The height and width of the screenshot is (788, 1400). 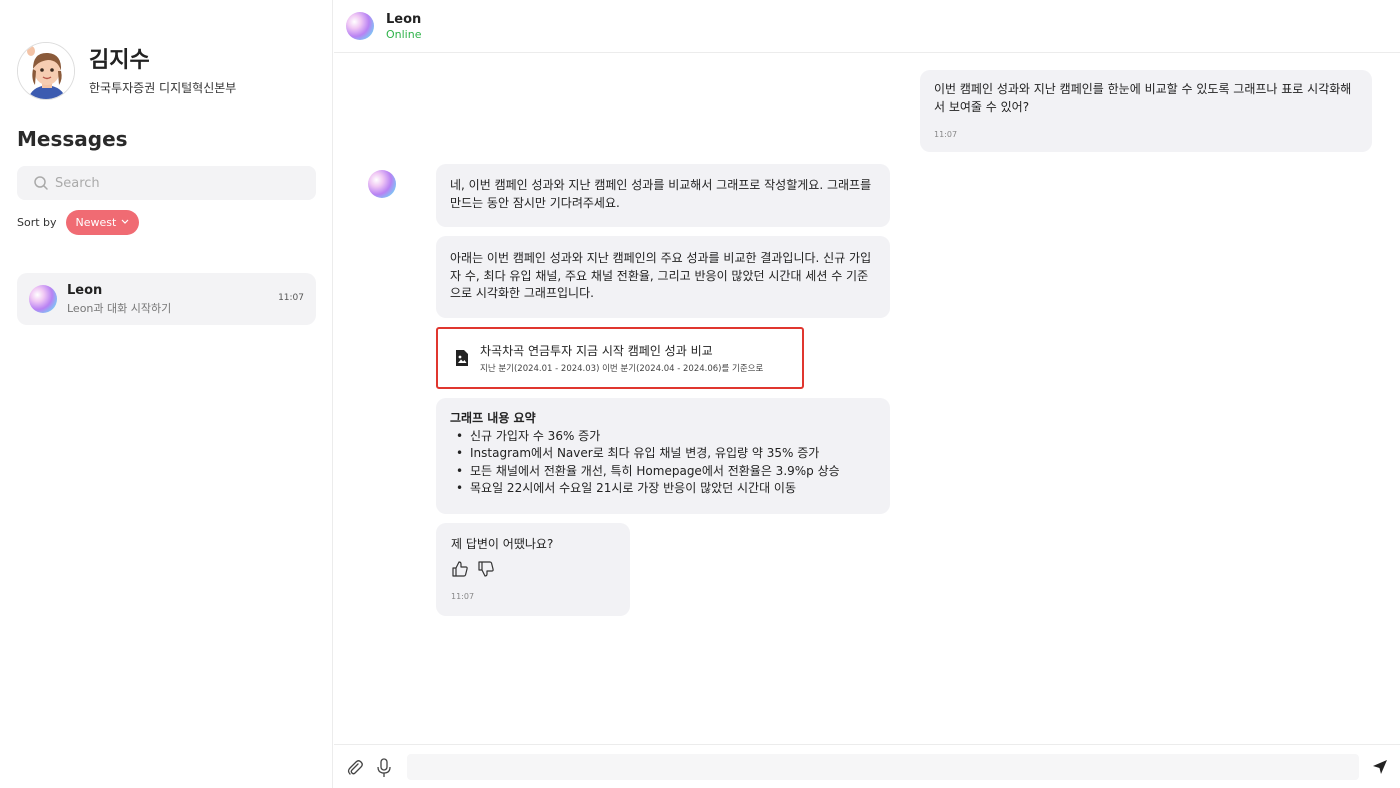 I want to click on user-profile: 김지수 한국투자증권 디지털혁신본부, so click(x=126, y=71).